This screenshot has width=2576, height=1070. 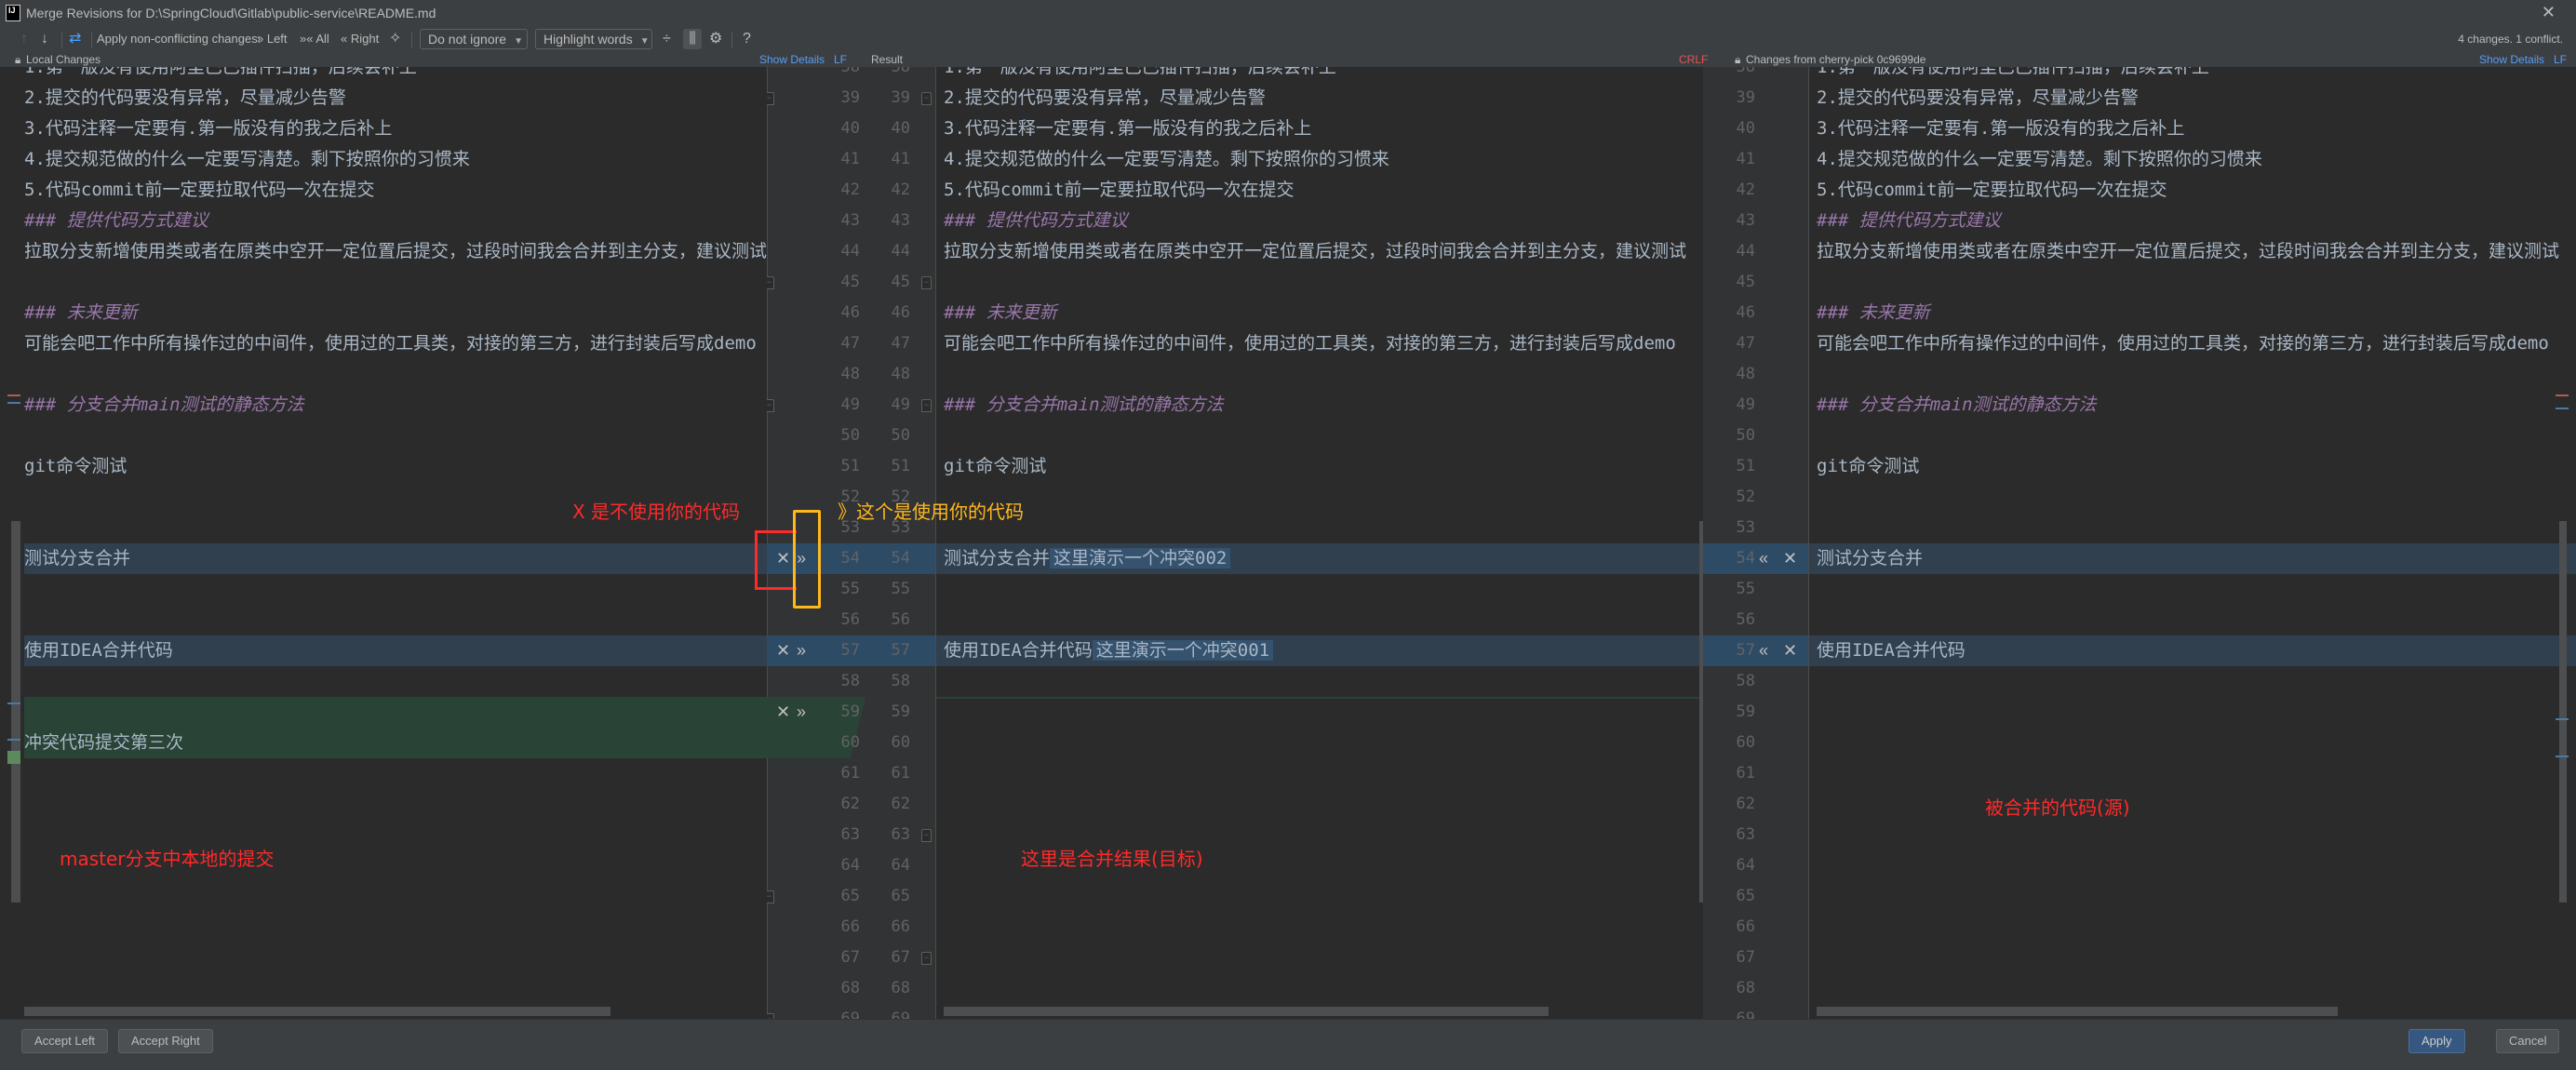 What do you see at coordinates (1246, 1011) in the screenshot?
I see `result-horizontal-scrollbar` at bounding box center [1246, 1011].